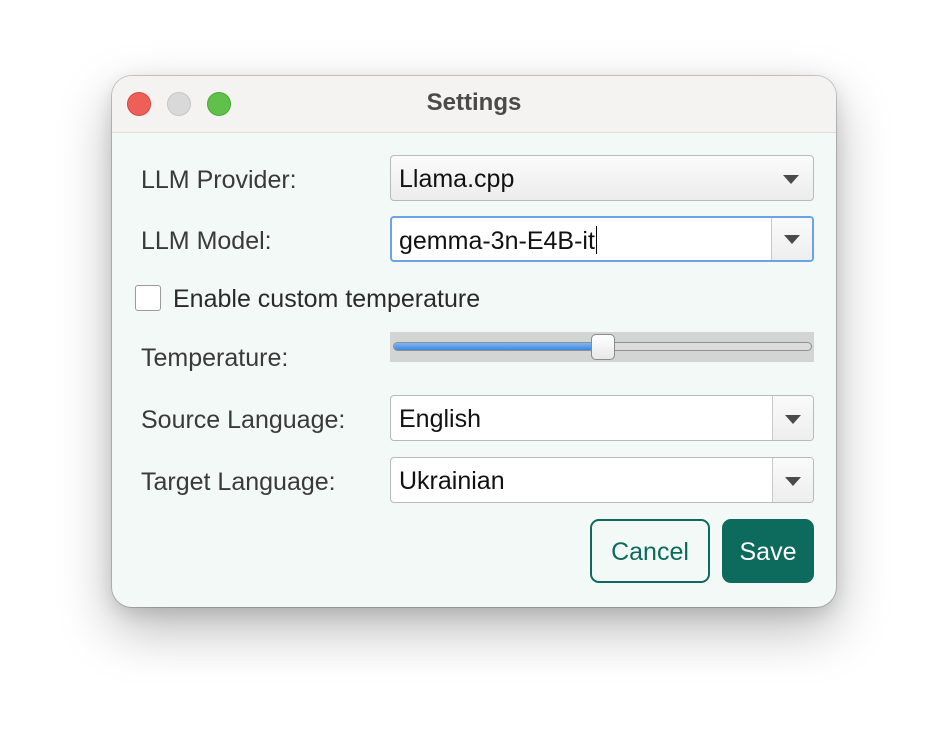 The width and height of the screenshot is (948, 756). What do you see at coordinates (602, 418) in the screenshot?
I see `source-language-combo: English` at bounding box center [602, 418].